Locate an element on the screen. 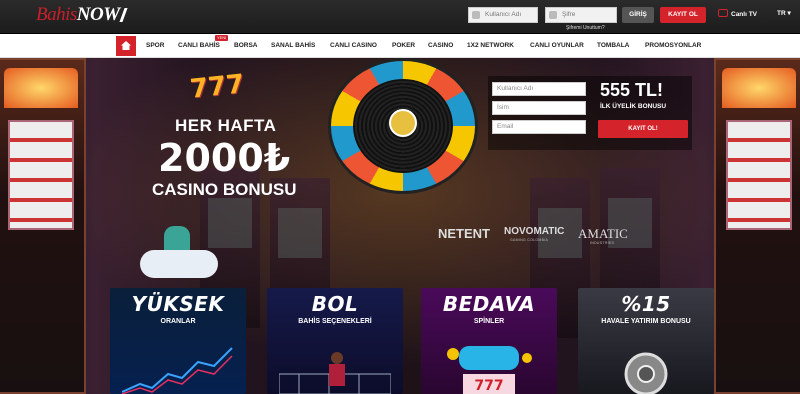  cricket-player-illustration is located at coordinates (335, 373).